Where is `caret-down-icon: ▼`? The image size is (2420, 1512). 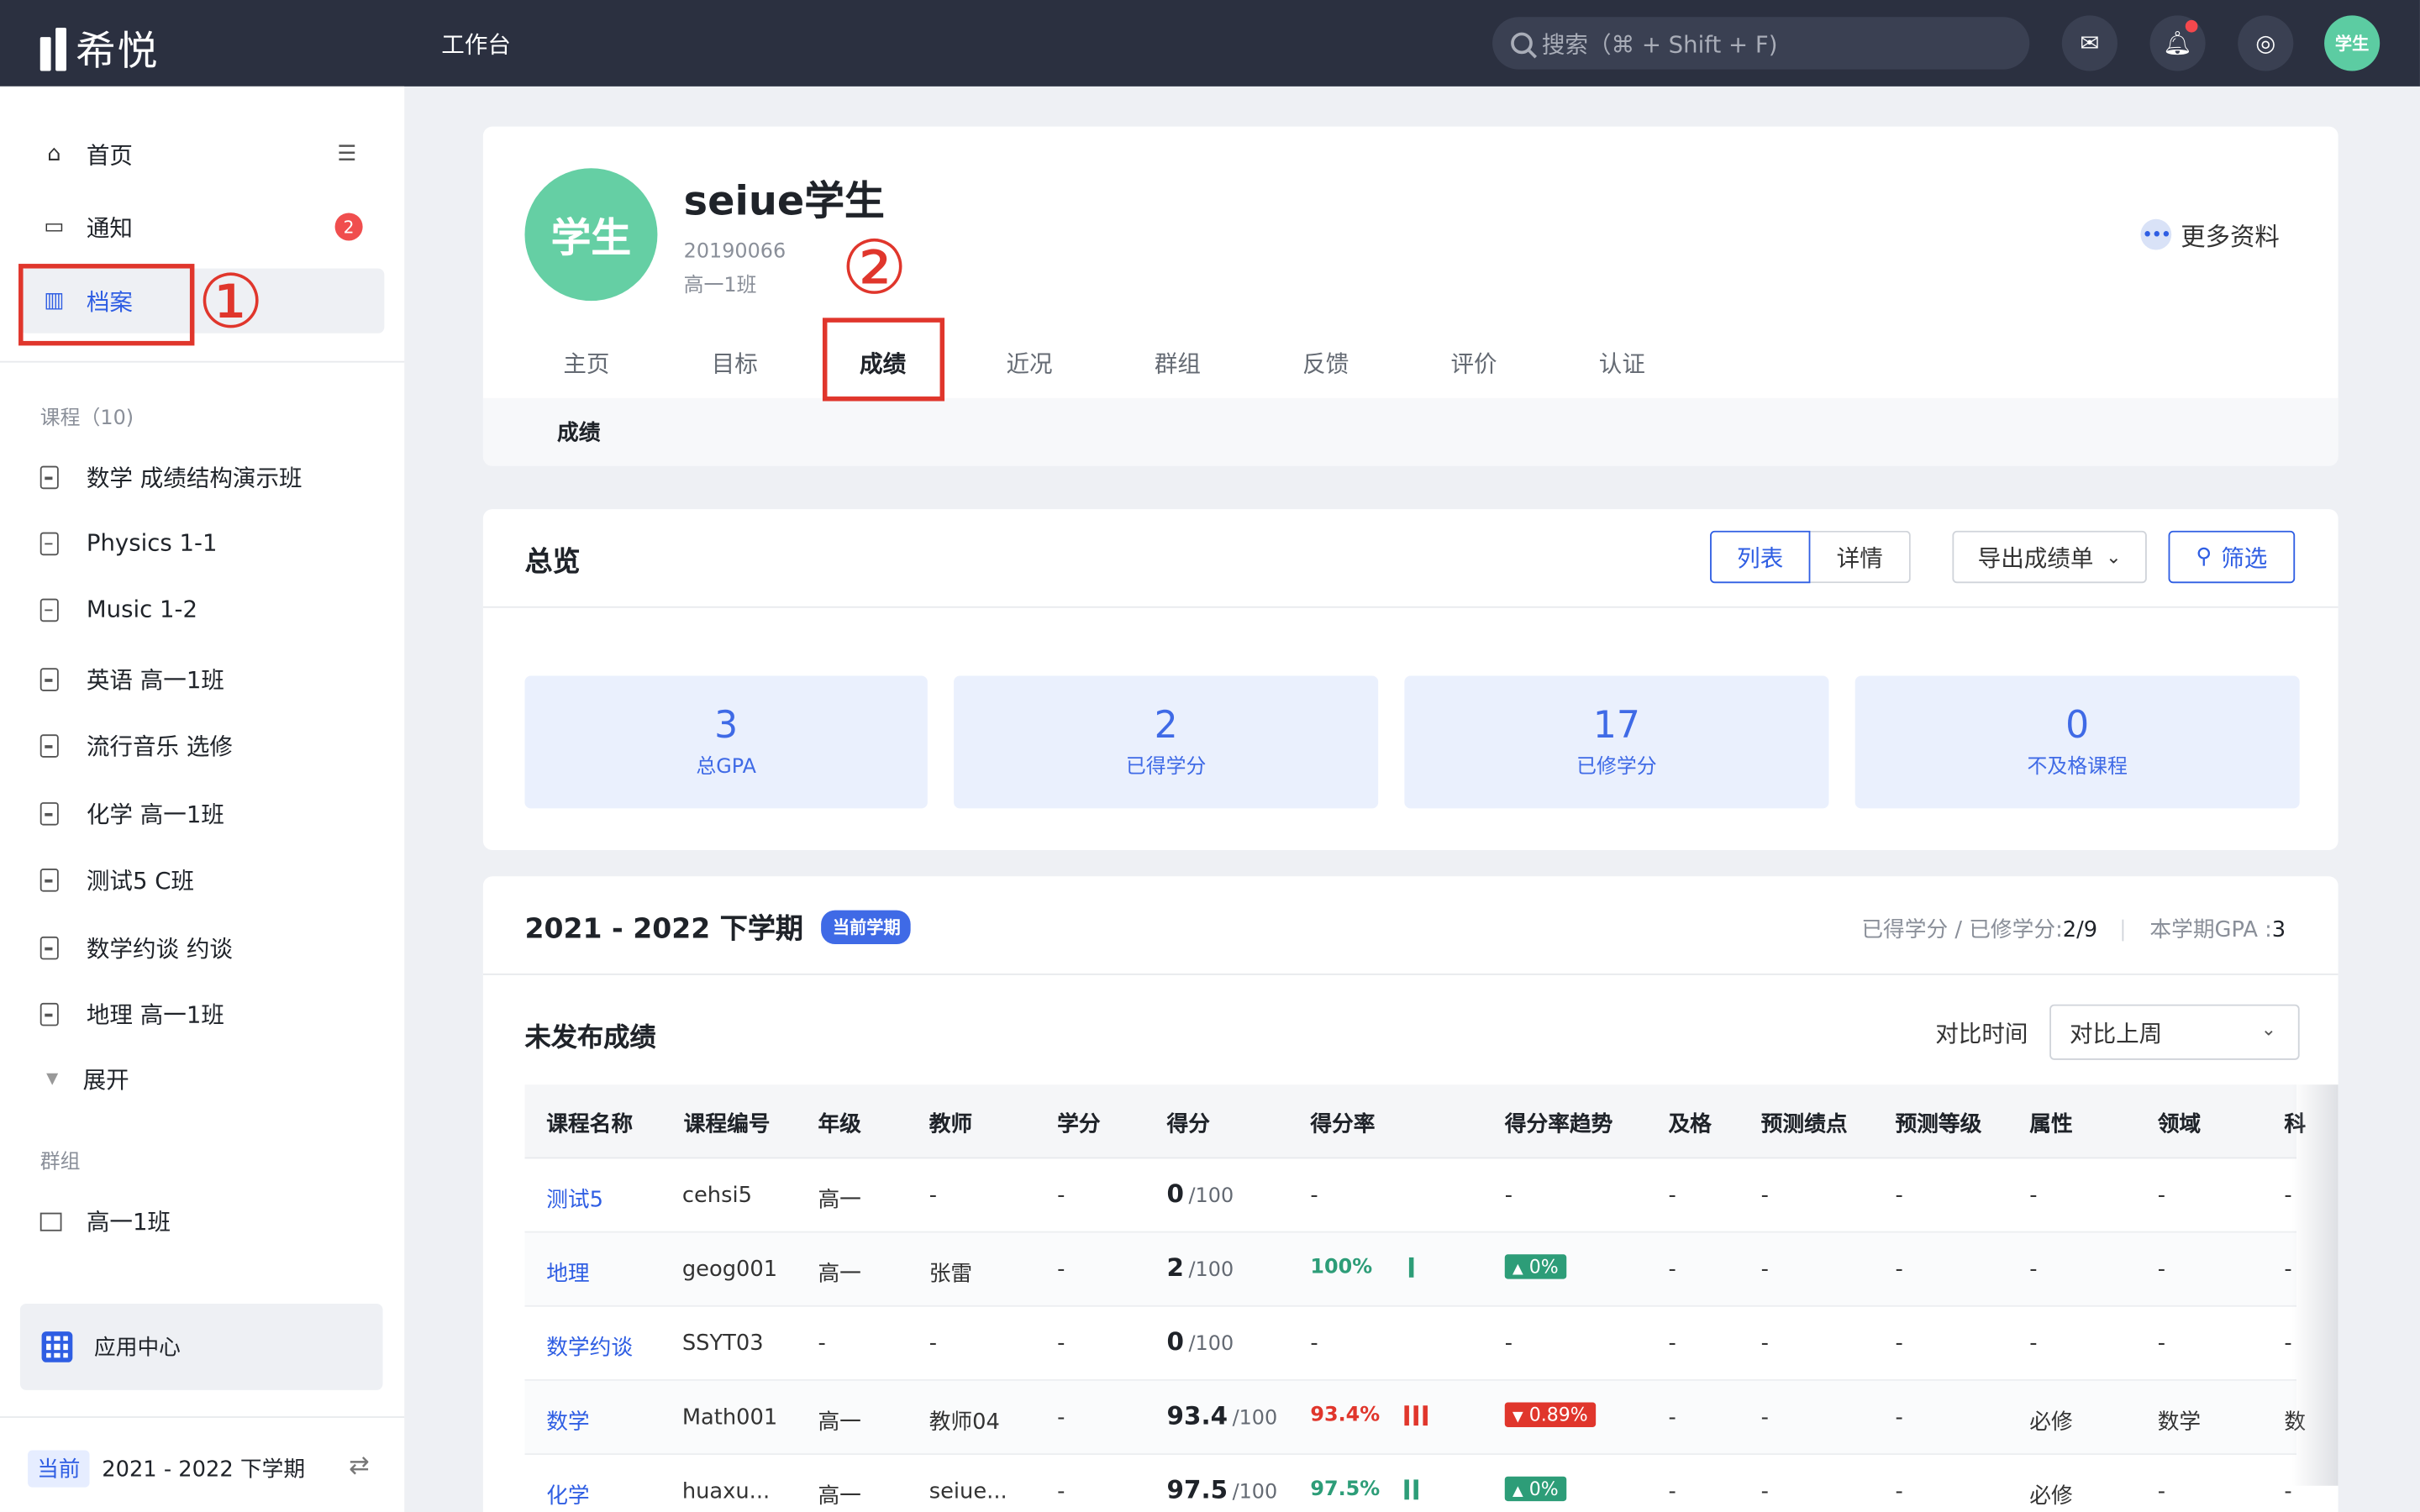 caret-down-icon: ▼ is located at coordinates (52, 1079).